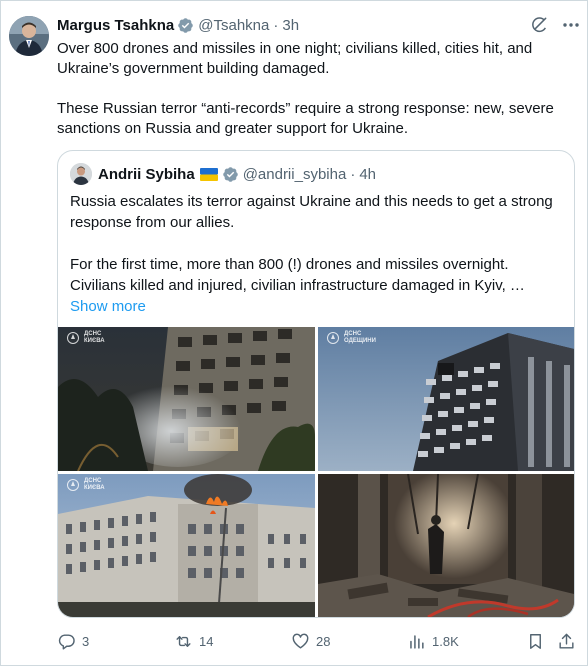 This screenshot has width=588, height=666. Describe the element at coordinates (310, 641) in the screenshot. I see `like-button: 28` at that location.